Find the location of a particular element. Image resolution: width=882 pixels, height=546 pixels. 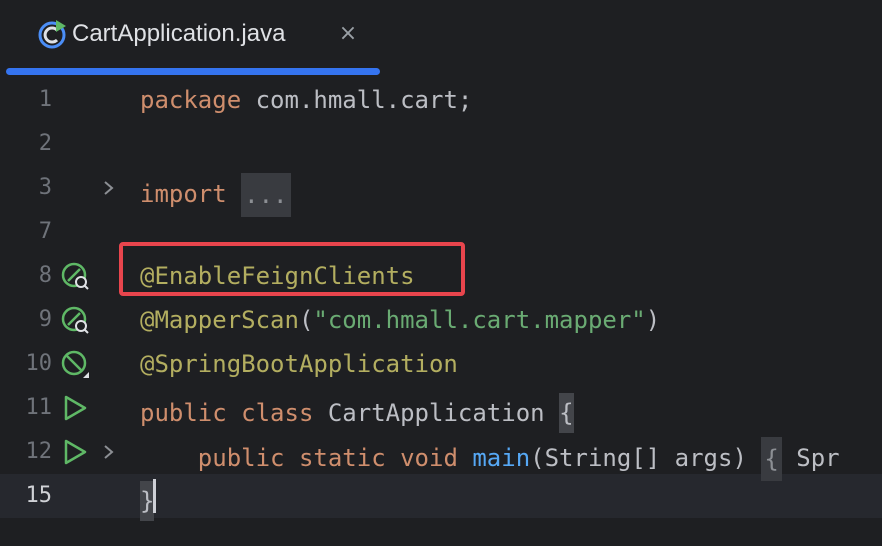

tab-title: CartApplication.java is located at coordinates (179, 33).